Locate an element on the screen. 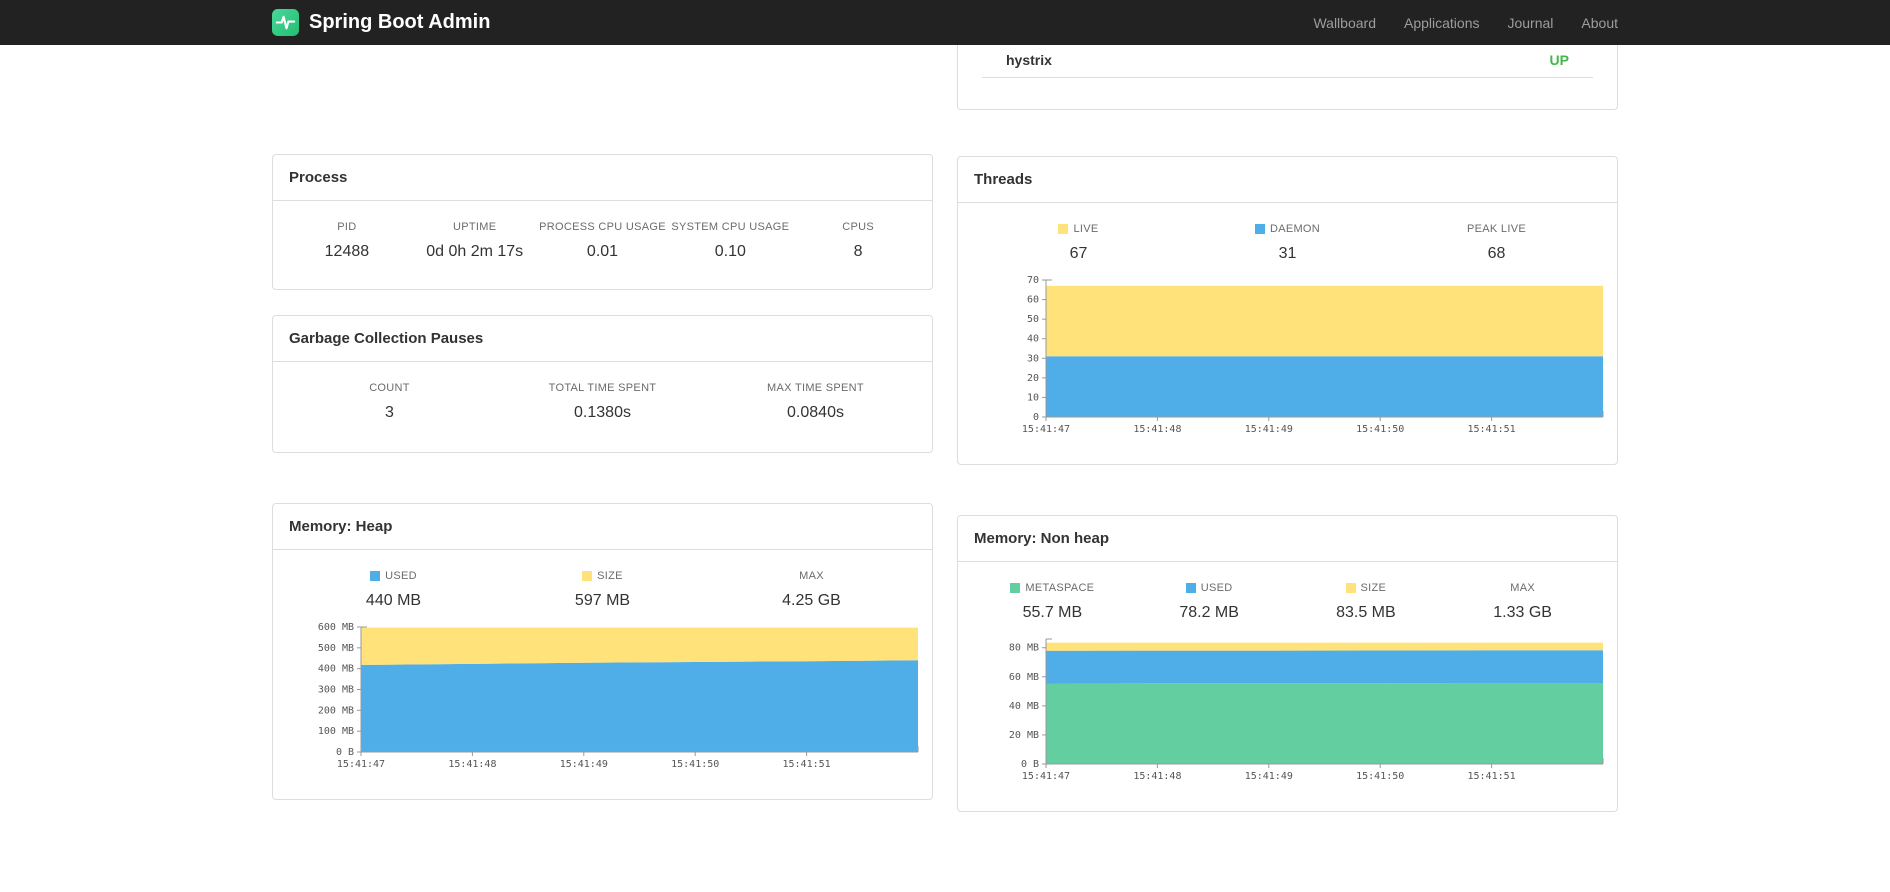  svg-text: 100 MB is located at coordinates (336, 731).